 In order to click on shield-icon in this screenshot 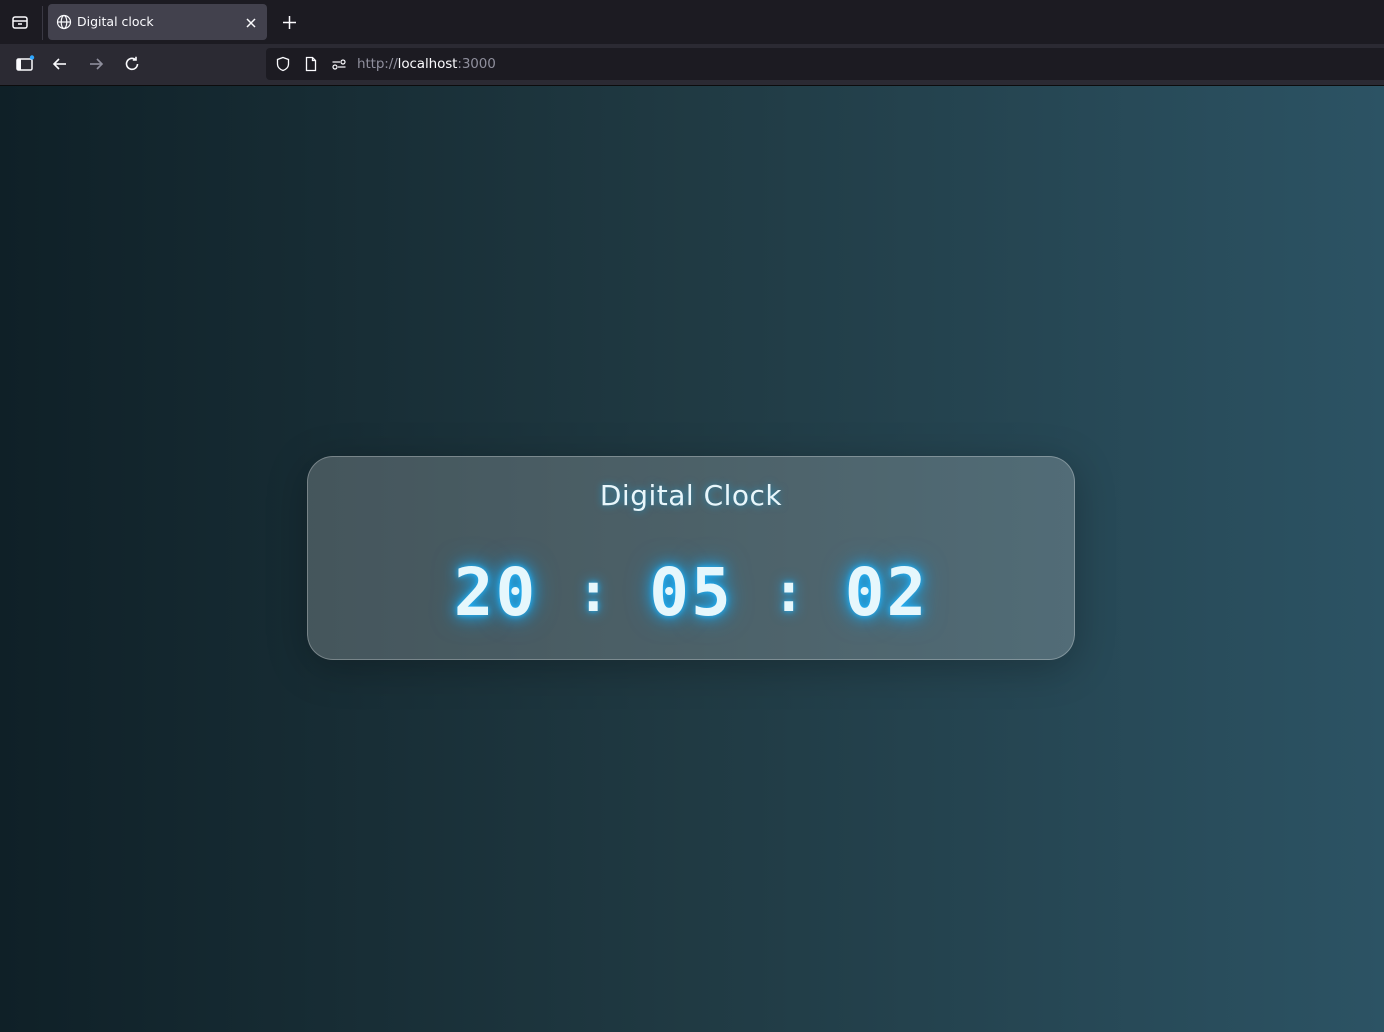, I will do `click(283, 64)`.